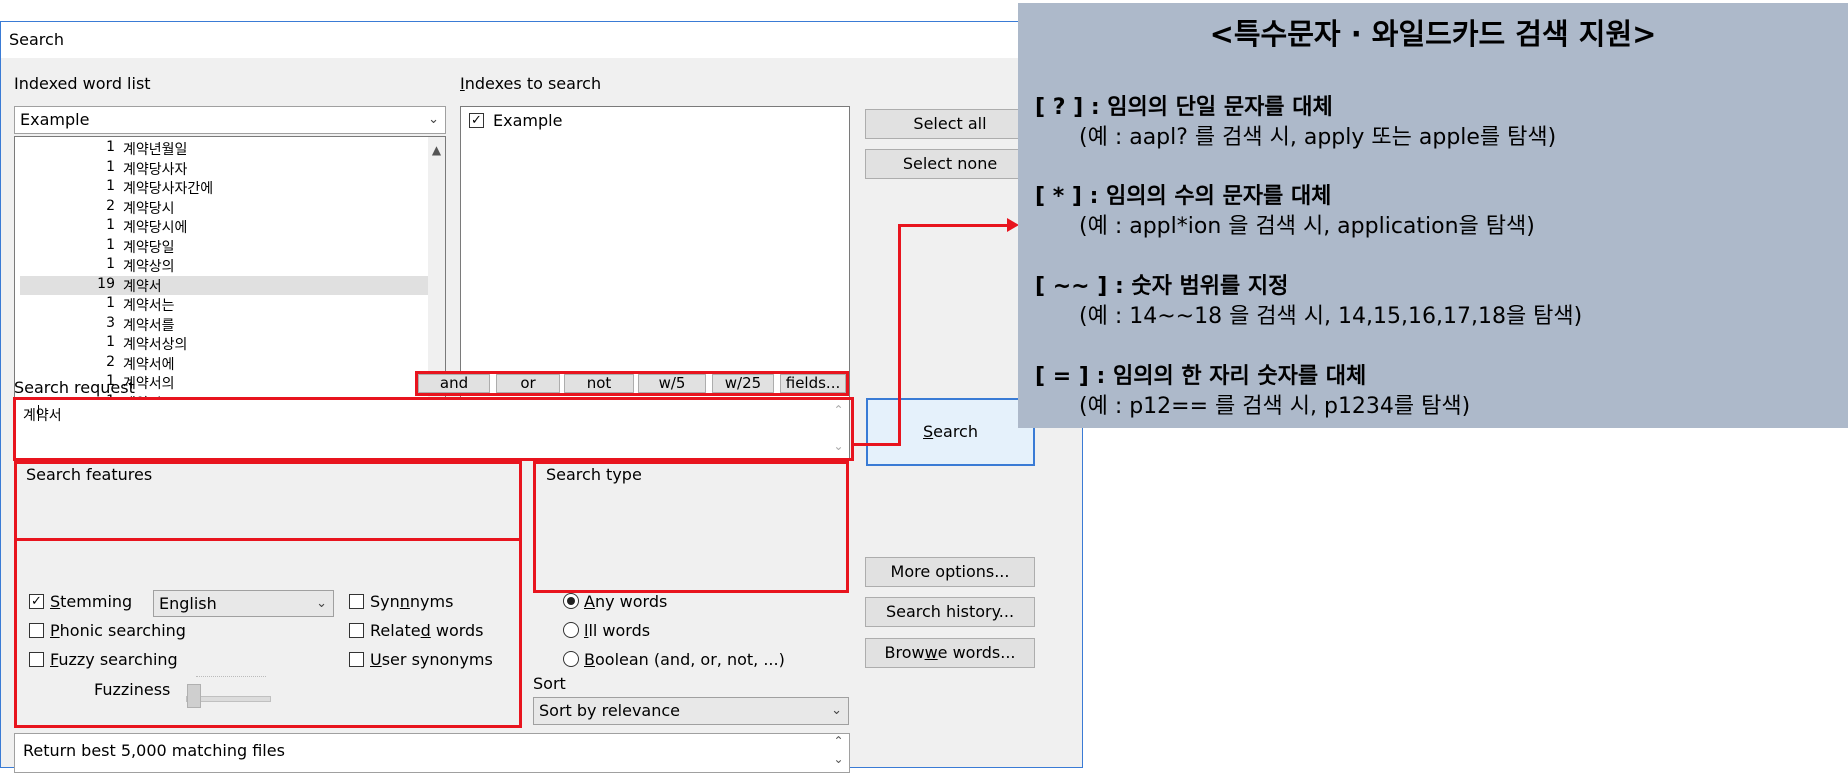 Image resolution: width=1848 pixels, height=773 pixels. I want to click on rule-description: (예 : p12== 를 검색 시, p1234를 탐색), so click(1275, 406).